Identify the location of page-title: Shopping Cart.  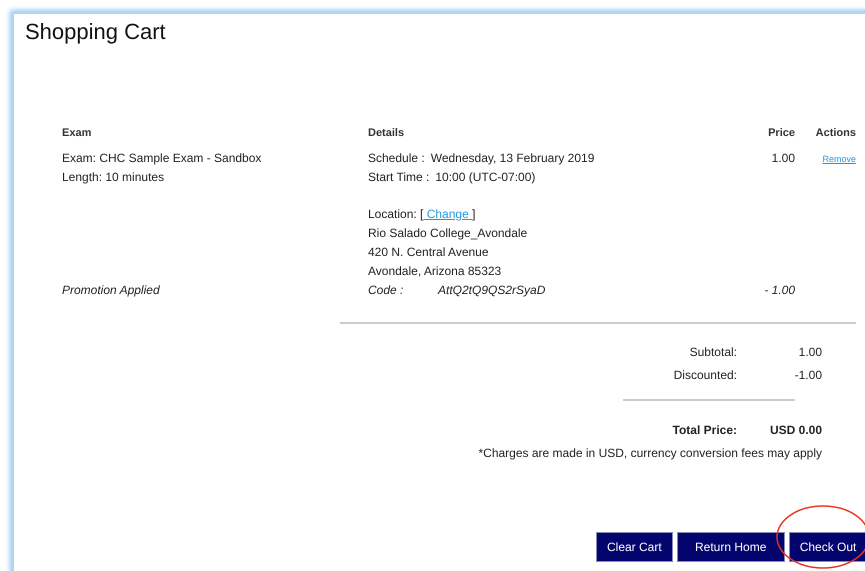
(96, 32).